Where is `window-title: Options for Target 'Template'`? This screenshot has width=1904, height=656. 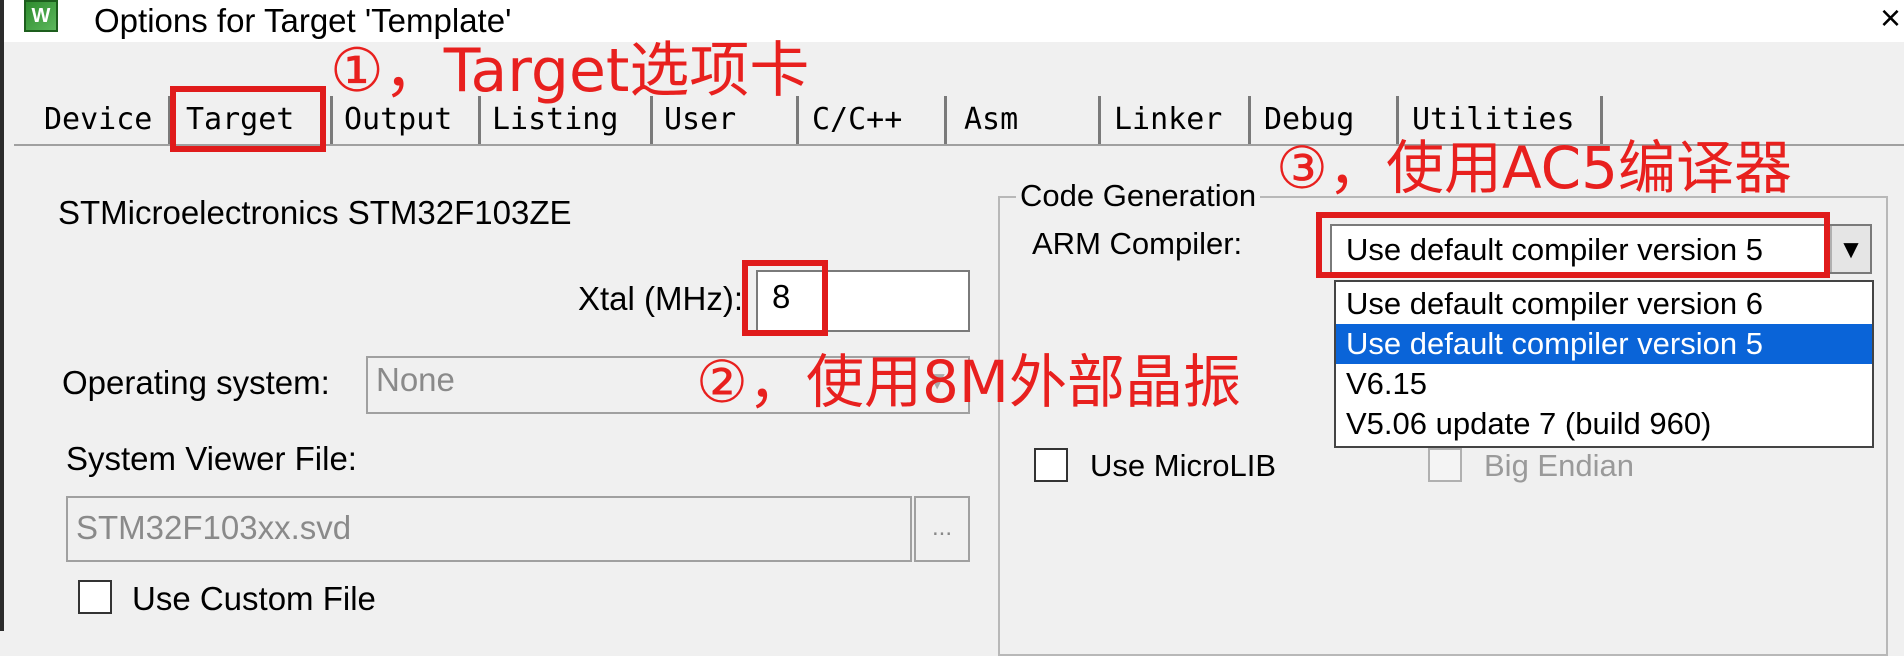
window-title: Options for Target 'Template' is located at coordinates (303, 20).